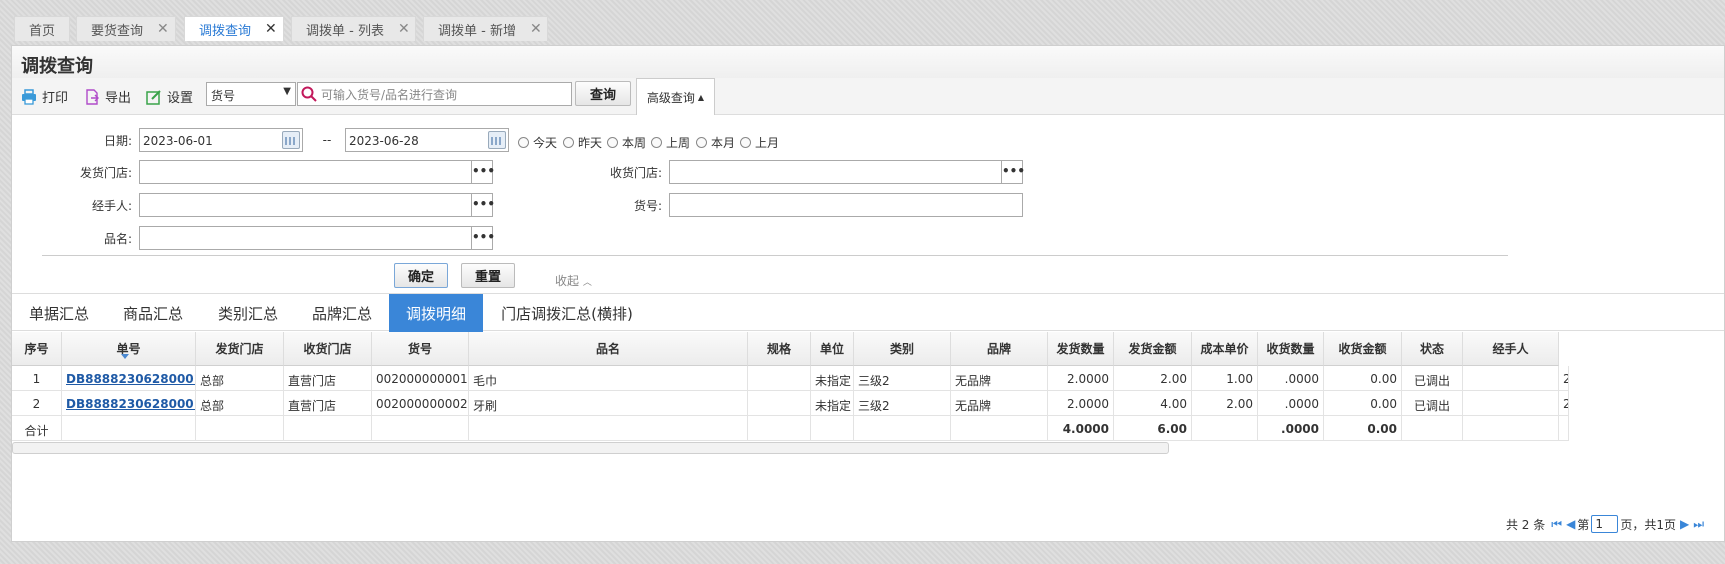  Describe the element at coordinates (1153, 349) in the screenshot. I see `column-header-send-amount: 发货金额` at that location.